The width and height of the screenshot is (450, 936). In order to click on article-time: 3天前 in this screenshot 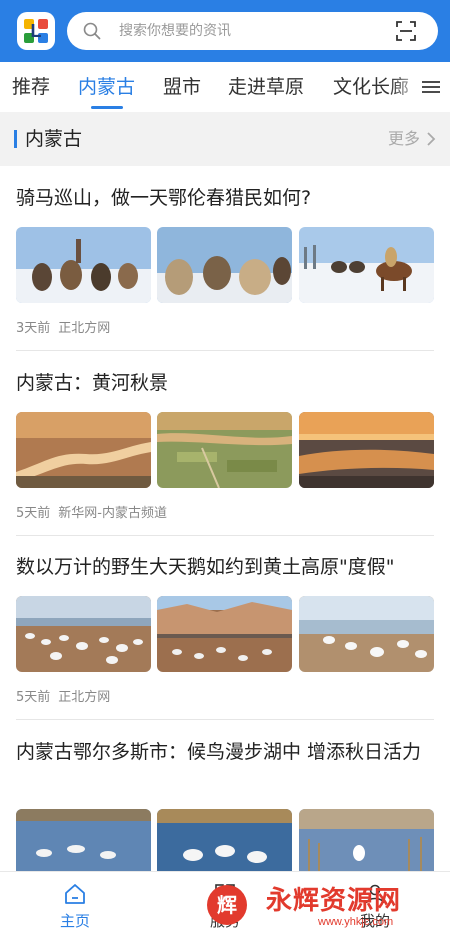, I will do `click(33, 328)`.